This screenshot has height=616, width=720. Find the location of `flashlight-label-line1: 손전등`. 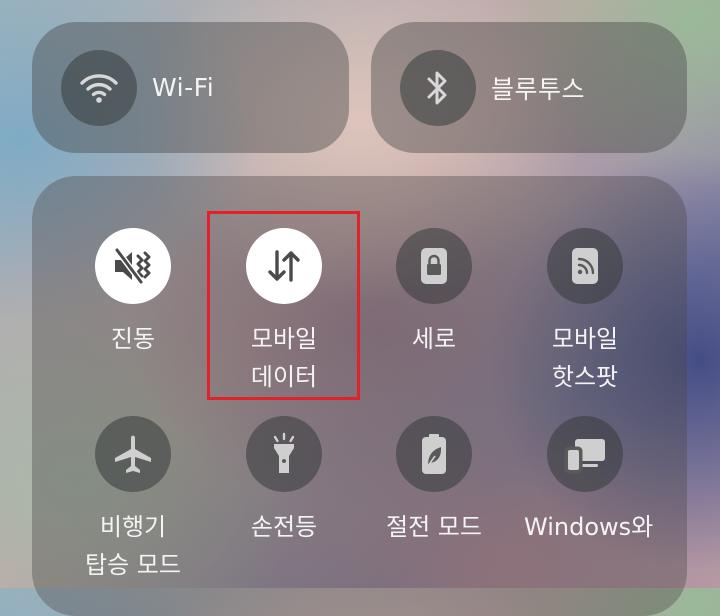

flashlight-label-line1: 손전등 is located at coordinates (284, 527).